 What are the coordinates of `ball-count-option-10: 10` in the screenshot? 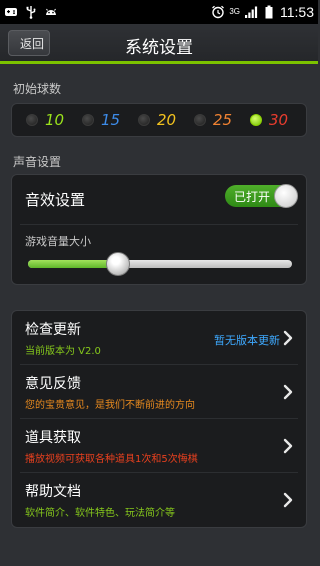 It's located at (54, 120).